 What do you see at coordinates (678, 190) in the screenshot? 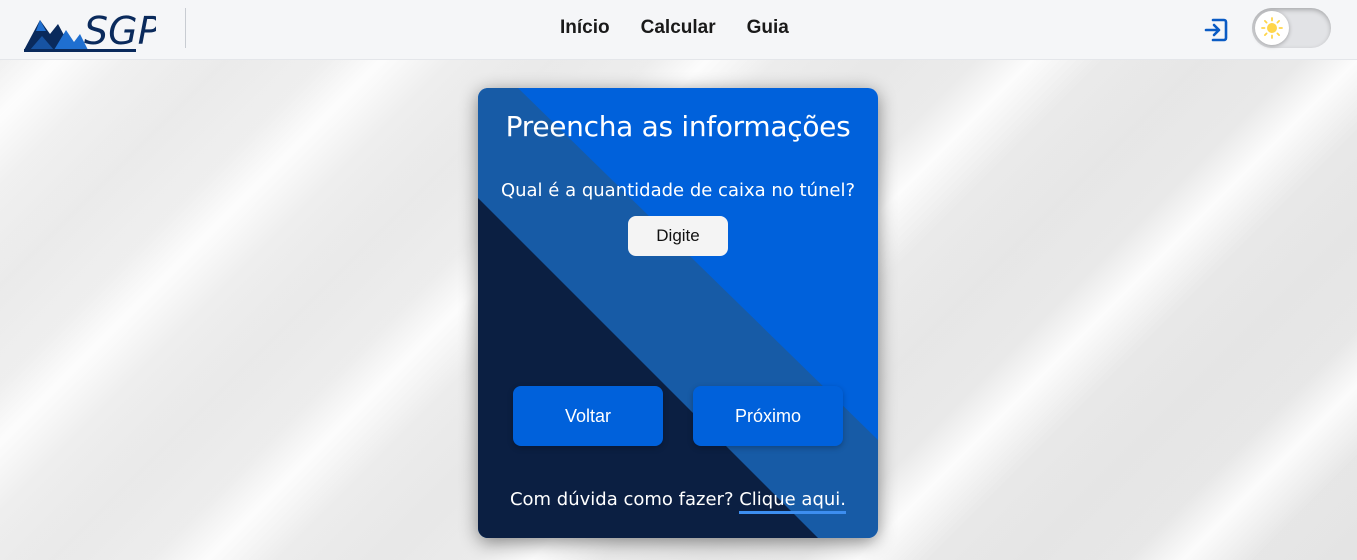
I see `question-label: Qual é a quantidade de caixa no túnel?` at bounding box center [678, 190].